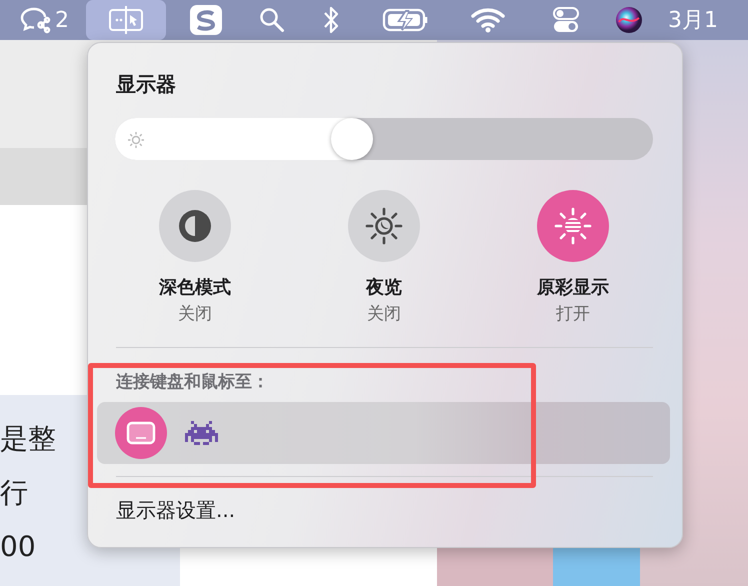  What do you see at coordinates (126, 20) in the screenshot?
I see `split-screen-icon` at bounding box center [126, 20].